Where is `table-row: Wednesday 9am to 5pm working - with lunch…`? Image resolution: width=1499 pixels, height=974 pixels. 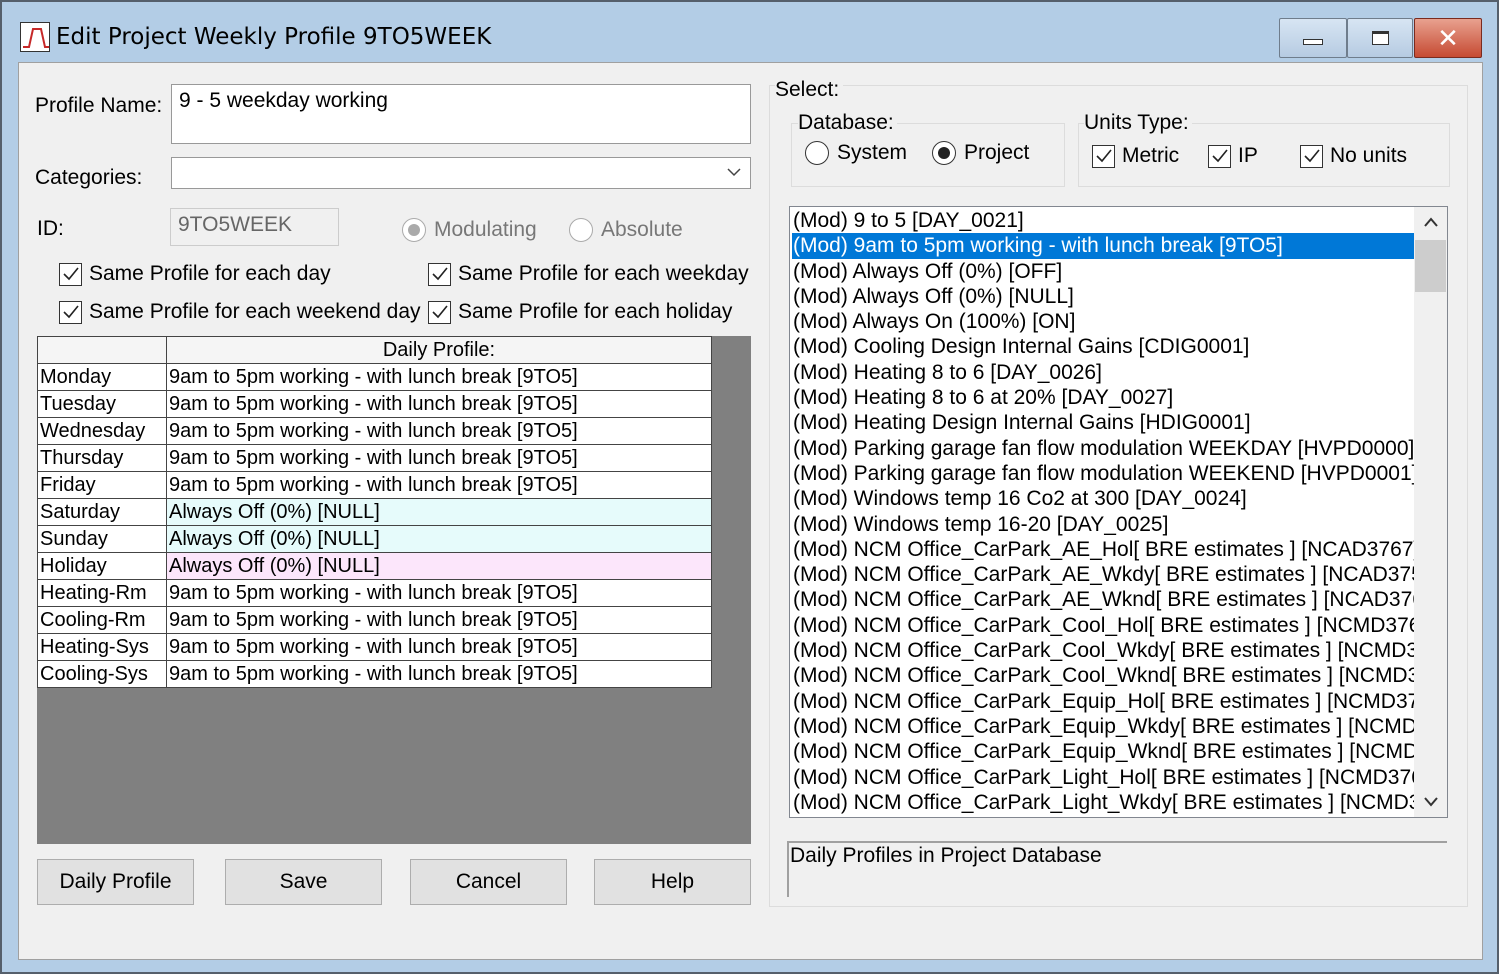
table-row: Wednesday 9am to 5pm working - with lunch… is located at coordinates (374, 431).